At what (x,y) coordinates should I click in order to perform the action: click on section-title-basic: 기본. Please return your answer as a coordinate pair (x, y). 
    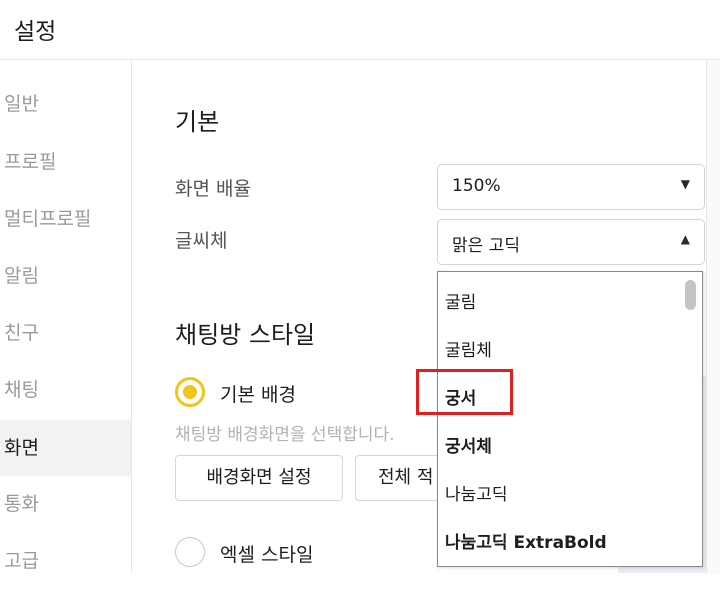
    Looking at the image, I should click on (197, 122).